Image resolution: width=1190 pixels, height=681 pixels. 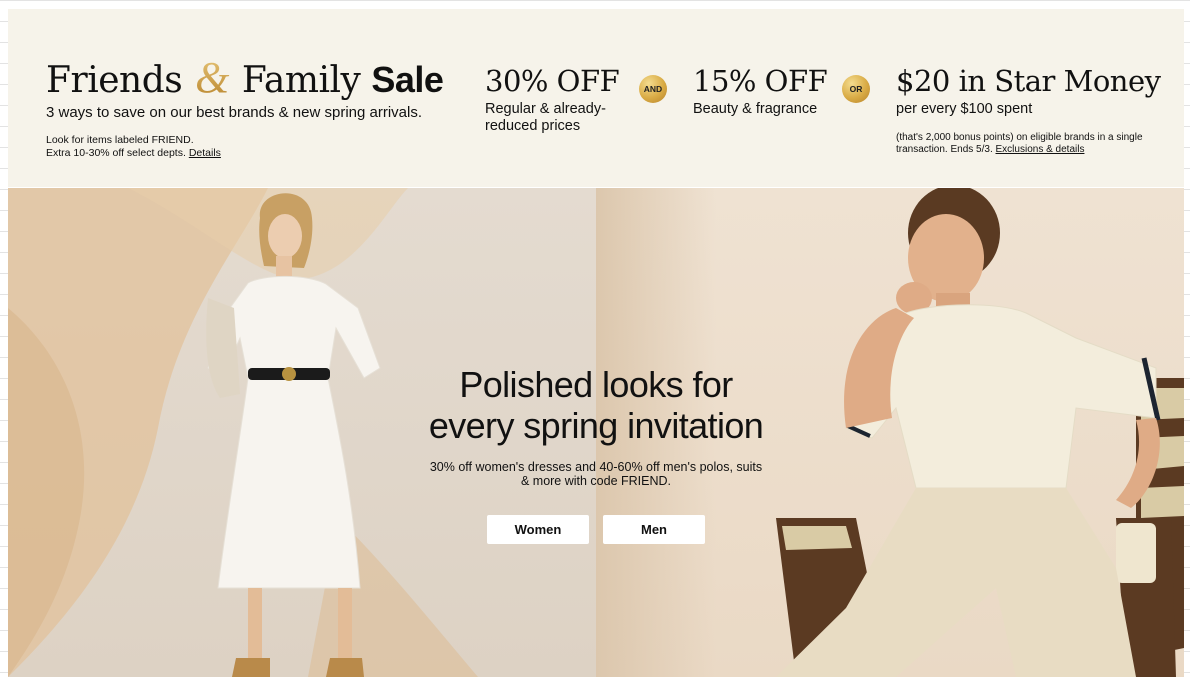 I want to click on hero-headline-line1: Polished looks for, so click(x=596, y=384).